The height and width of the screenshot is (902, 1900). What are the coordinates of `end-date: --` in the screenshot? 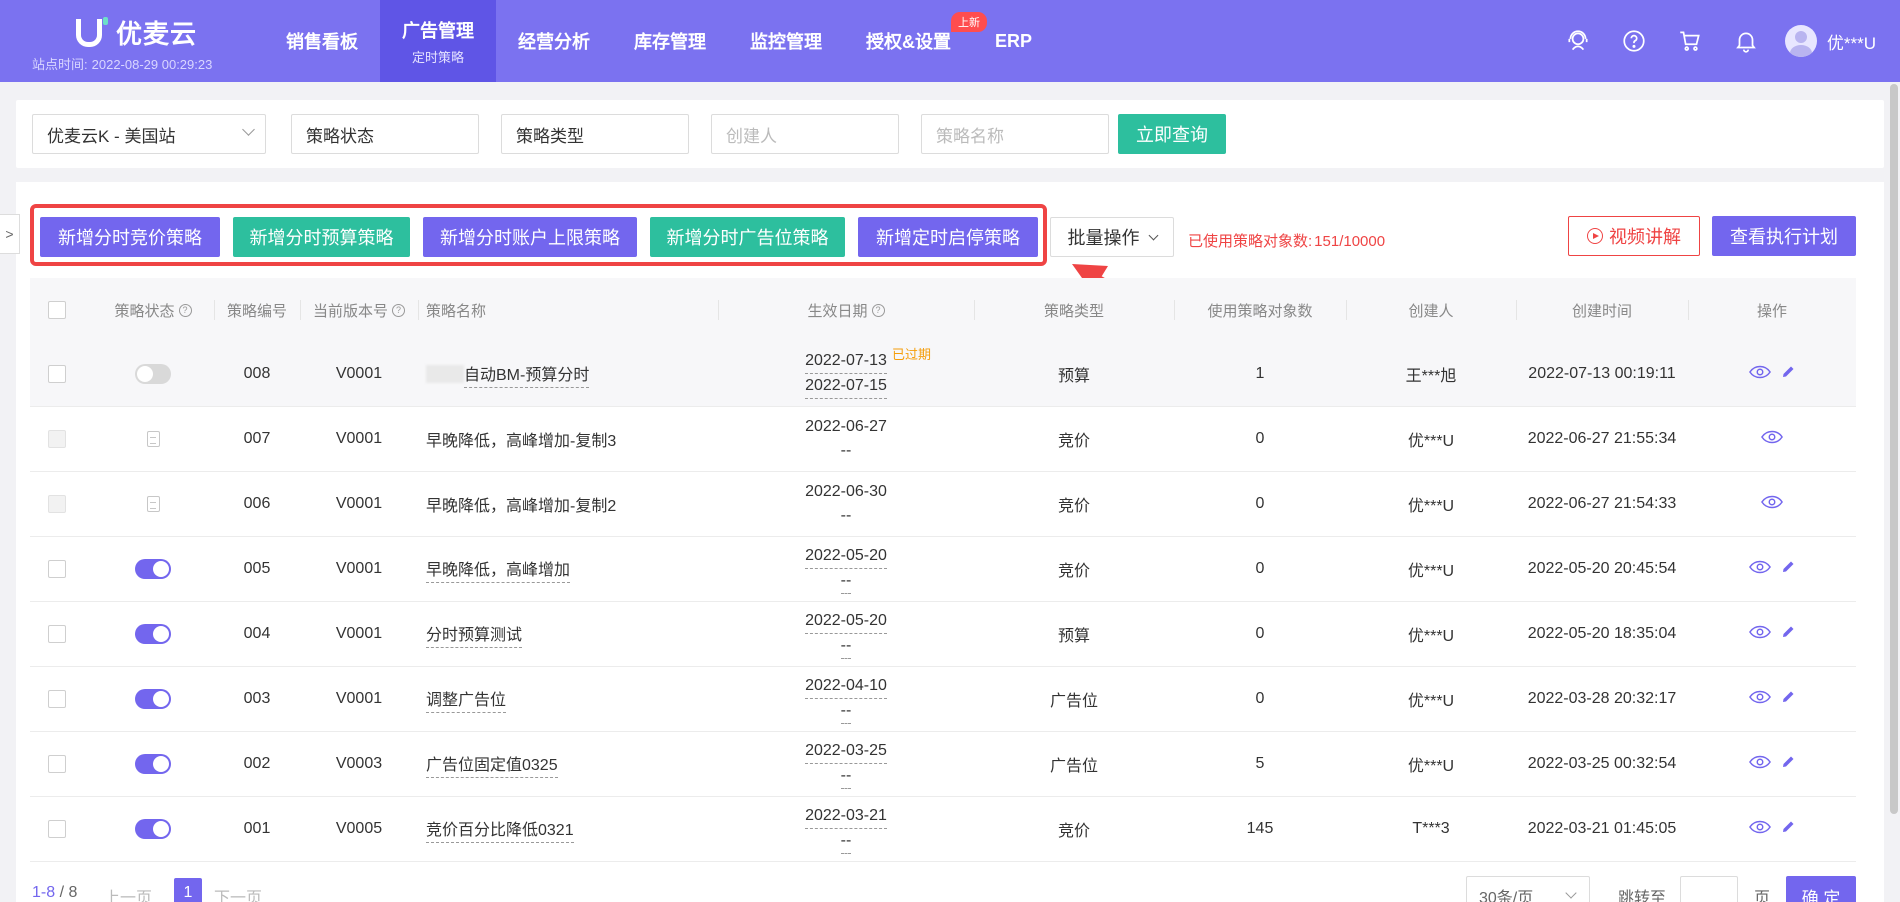 It's located at (846, 646).